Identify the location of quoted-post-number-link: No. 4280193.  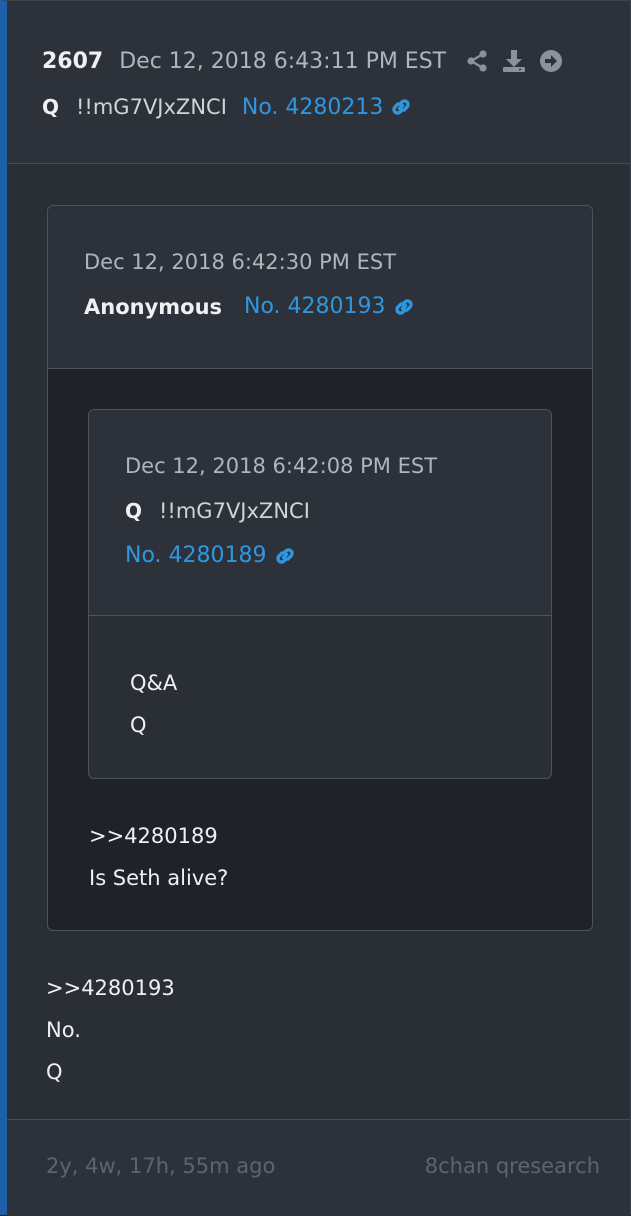
(330, 306).